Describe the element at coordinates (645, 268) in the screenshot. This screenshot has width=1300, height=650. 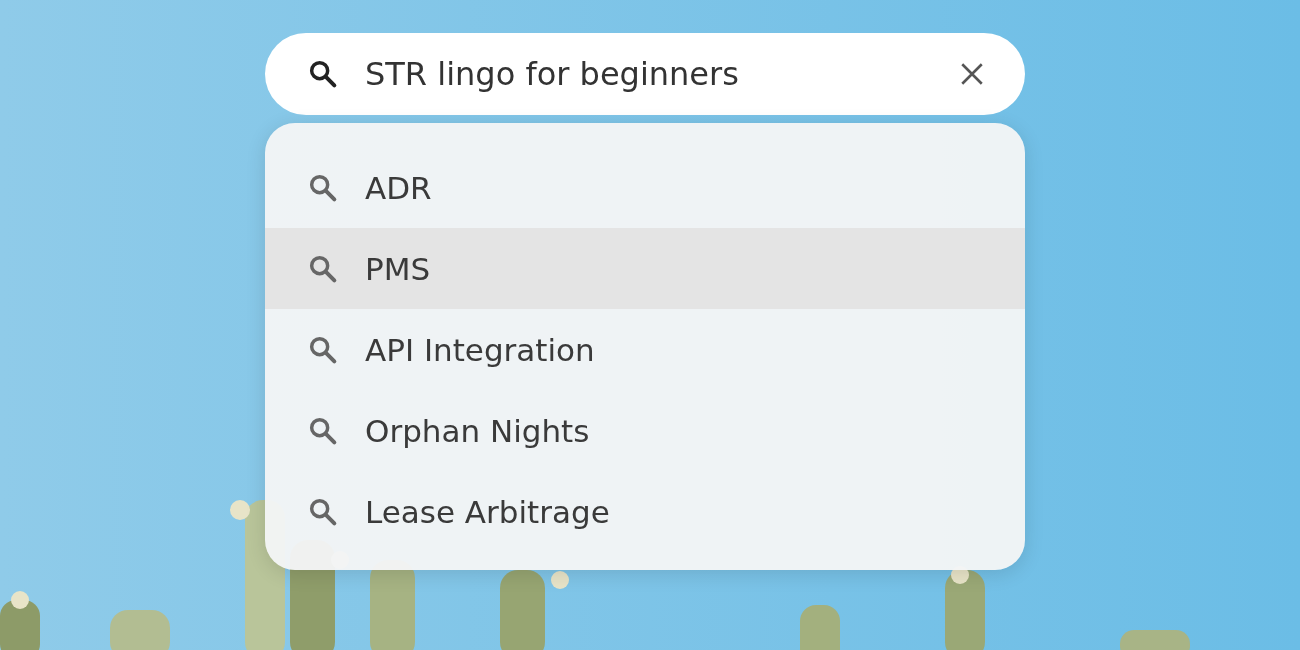
I see `suggestion-item: PMS` at that location.